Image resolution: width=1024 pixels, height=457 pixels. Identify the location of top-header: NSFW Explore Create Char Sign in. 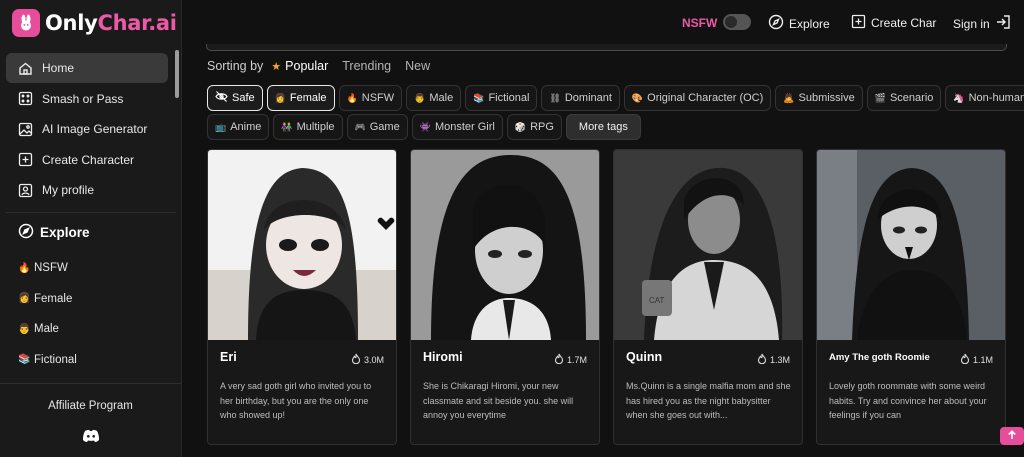
(603, 22).